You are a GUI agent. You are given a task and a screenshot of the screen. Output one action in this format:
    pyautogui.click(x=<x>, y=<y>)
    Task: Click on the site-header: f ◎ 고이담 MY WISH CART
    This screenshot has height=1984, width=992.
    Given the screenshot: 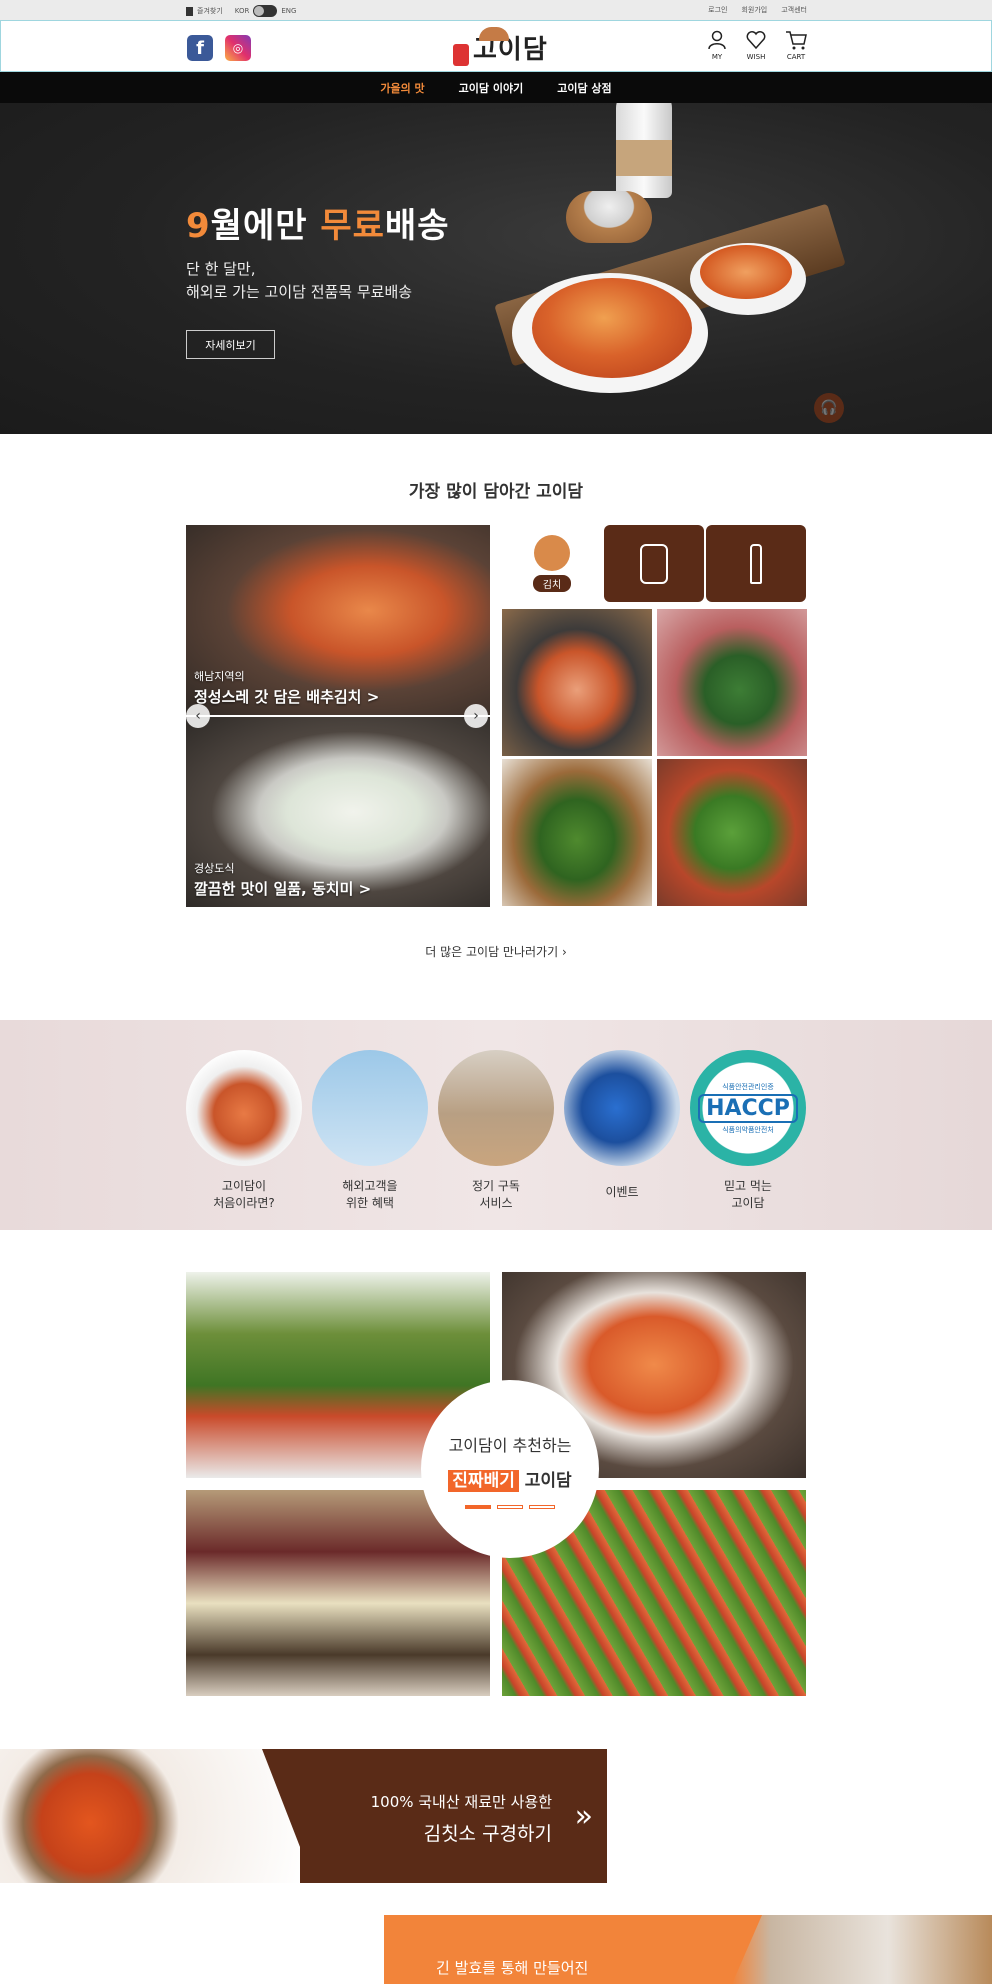 What is the action you would take?
    pyautogui.click(x=496, y=46)
    